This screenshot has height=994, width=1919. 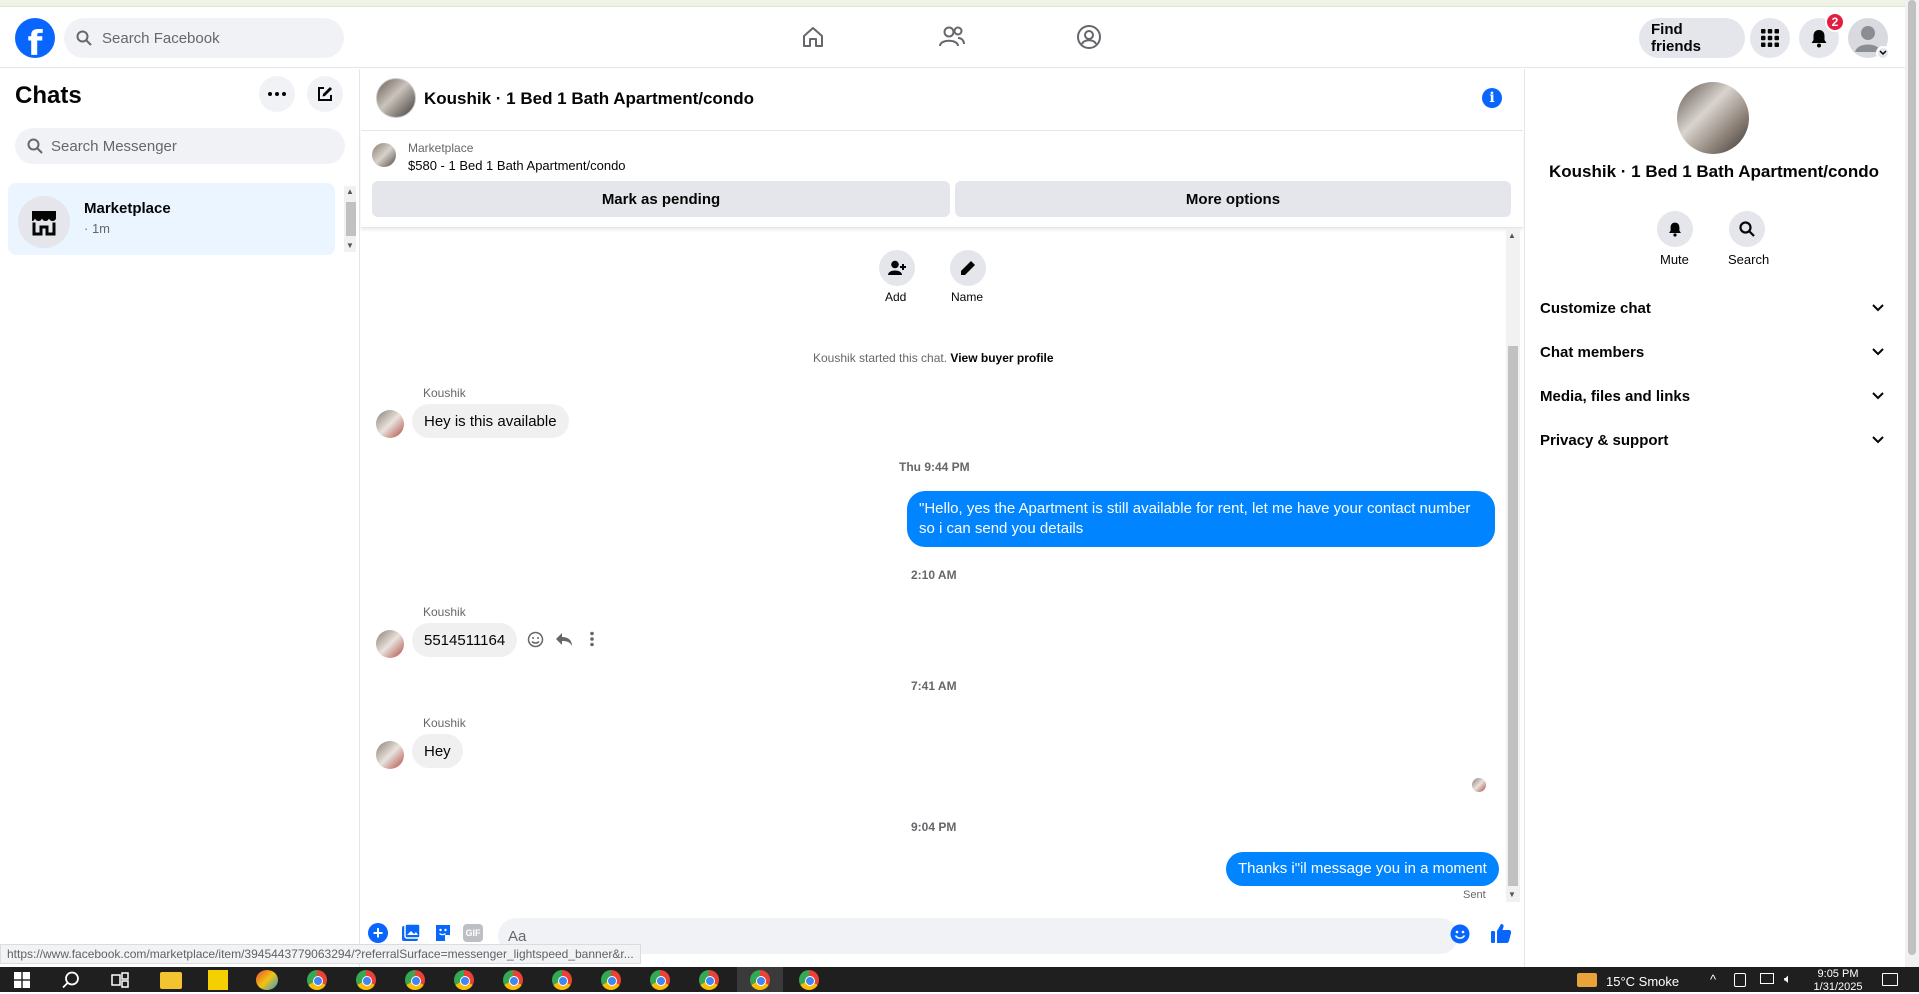 What do you see at coordinates (218, 980) in the screenshot?
I see `sticky-notes-icon` at bounding box center [218, 980].